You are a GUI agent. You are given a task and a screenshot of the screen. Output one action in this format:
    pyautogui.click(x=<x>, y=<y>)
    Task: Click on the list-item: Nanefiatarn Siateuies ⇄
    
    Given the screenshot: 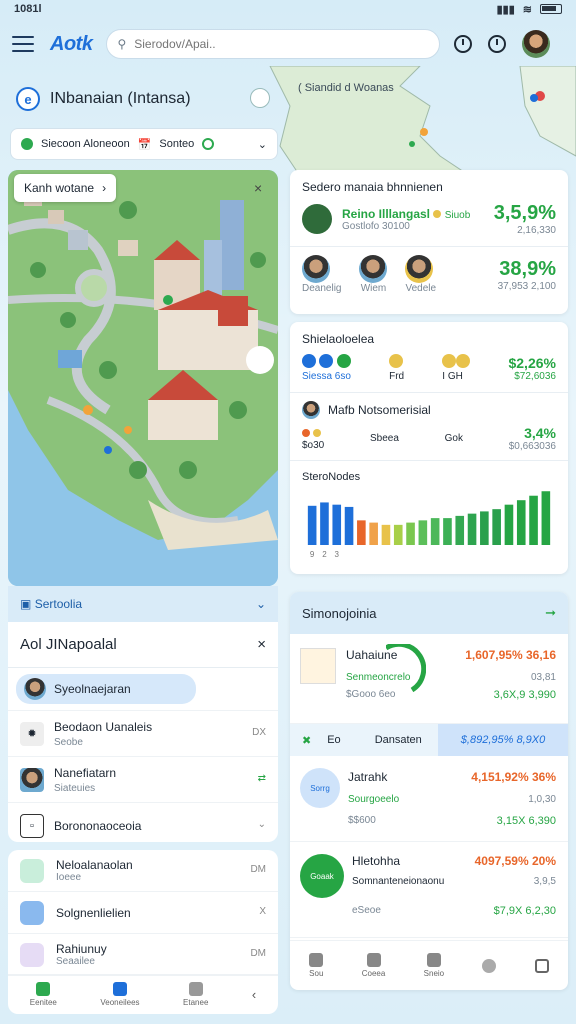 What is the action you would take?
    pyautogui.click(x=143, y=779)
    